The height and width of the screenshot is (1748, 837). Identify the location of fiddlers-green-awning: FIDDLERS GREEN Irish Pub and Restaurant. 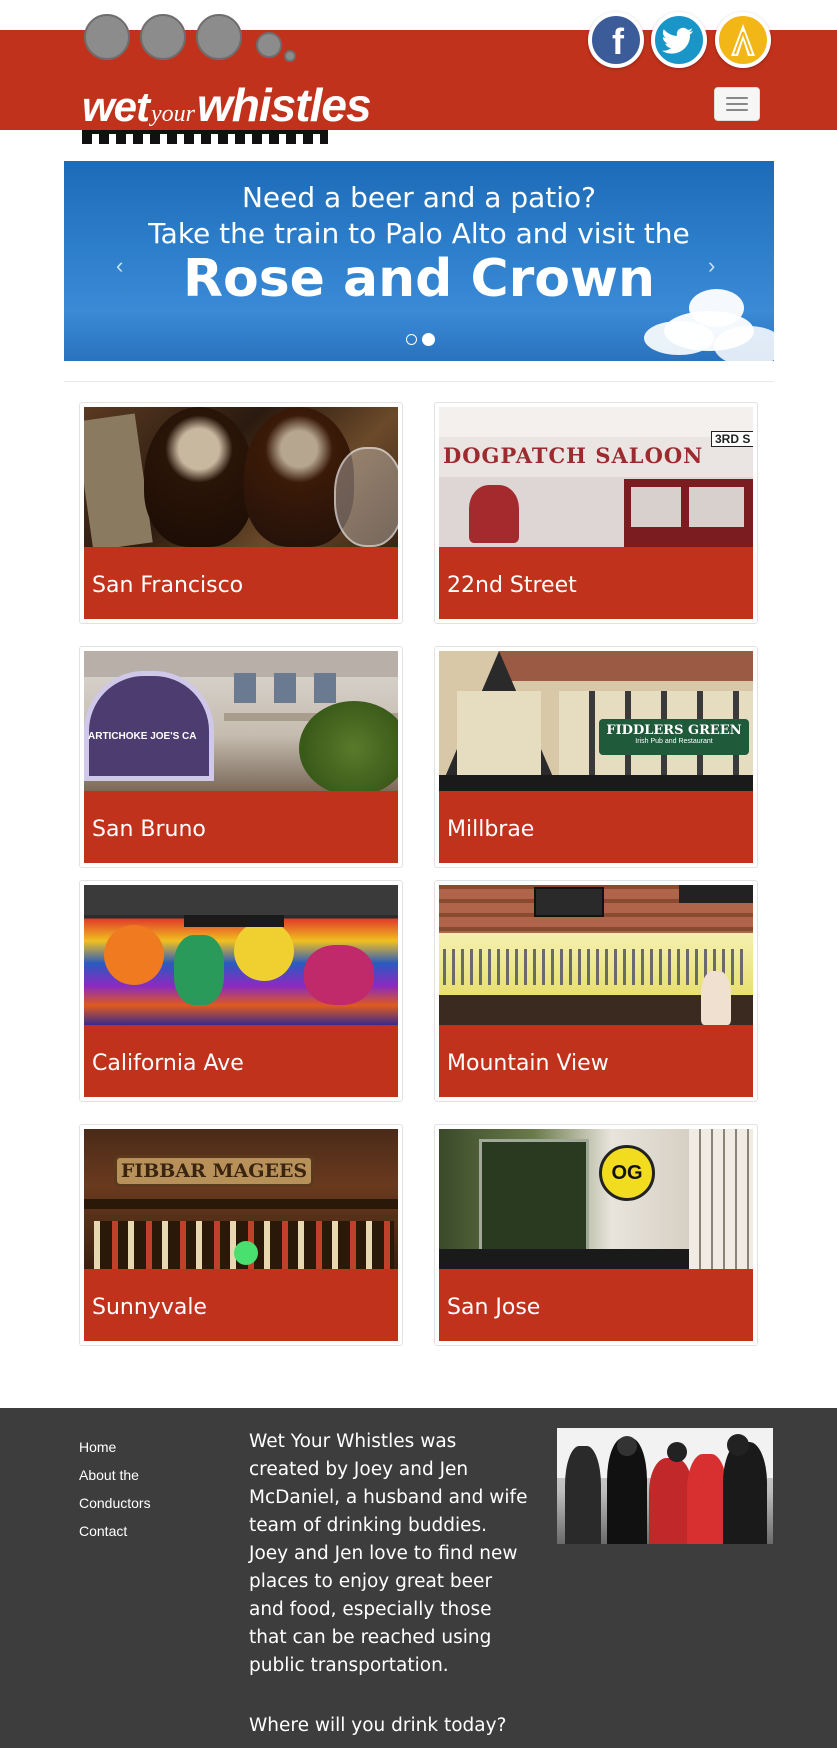
(674, 737).